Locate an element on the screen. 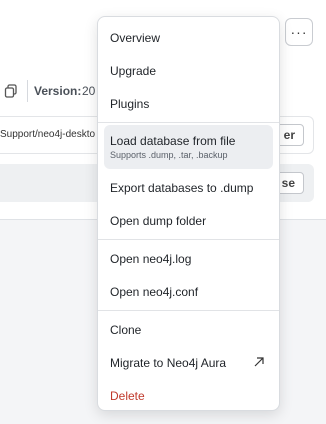 This screenshot has height=424, width=326. path-action-label: er is located at coordinates (289, 135).